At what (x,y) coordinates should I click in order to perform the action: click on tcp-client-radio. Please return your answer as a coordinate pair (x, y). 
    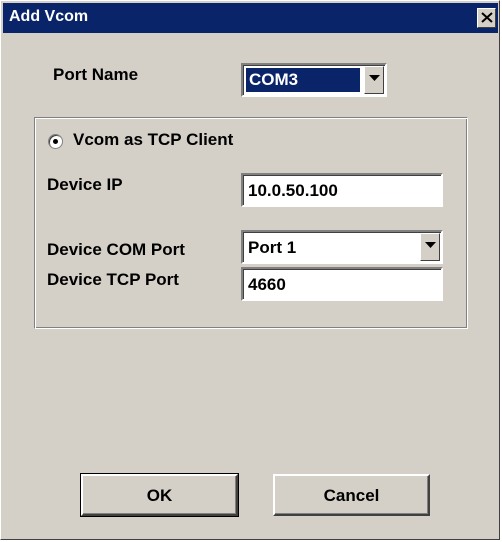
    Looking at the image, I should click on (55, 141).